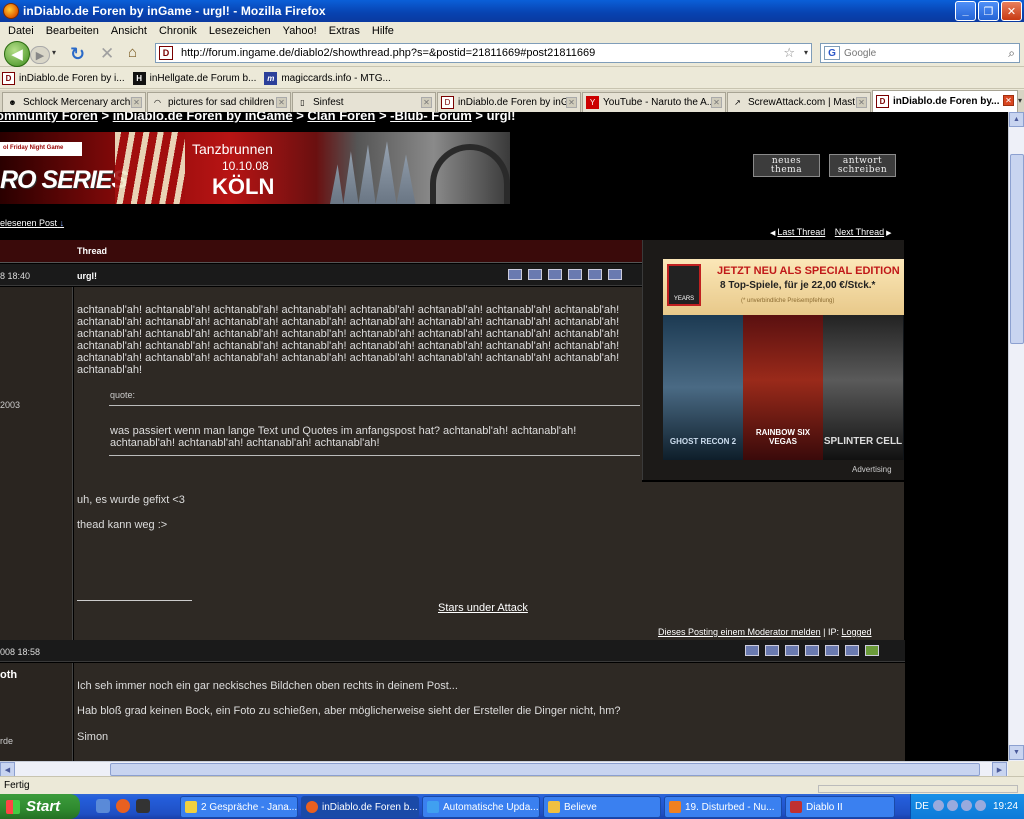  I want to click on breadcrumb-indiablo: inDiablo.de Foren by inGame, so click(203, 117).